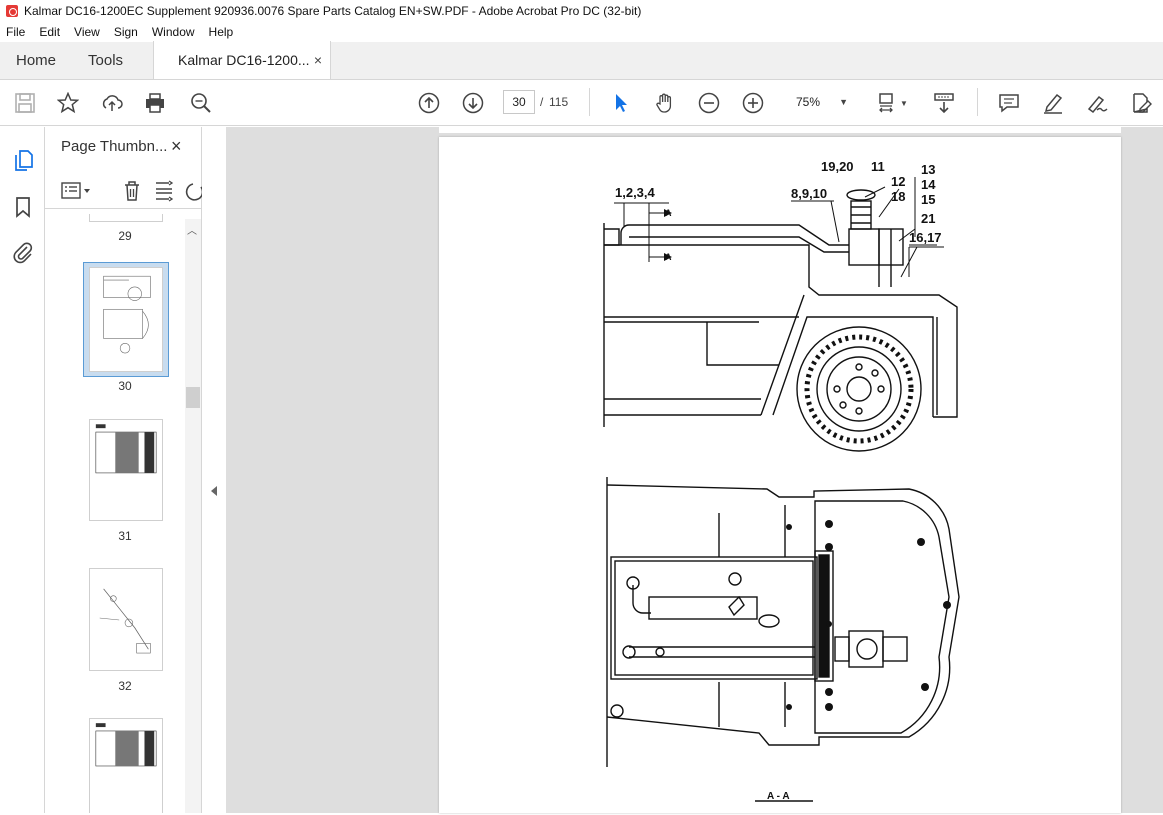  What do you see at coordinates (201, 103) in the screenshot?
I see `zoom-search-icon` at bounding box center [201, 103].